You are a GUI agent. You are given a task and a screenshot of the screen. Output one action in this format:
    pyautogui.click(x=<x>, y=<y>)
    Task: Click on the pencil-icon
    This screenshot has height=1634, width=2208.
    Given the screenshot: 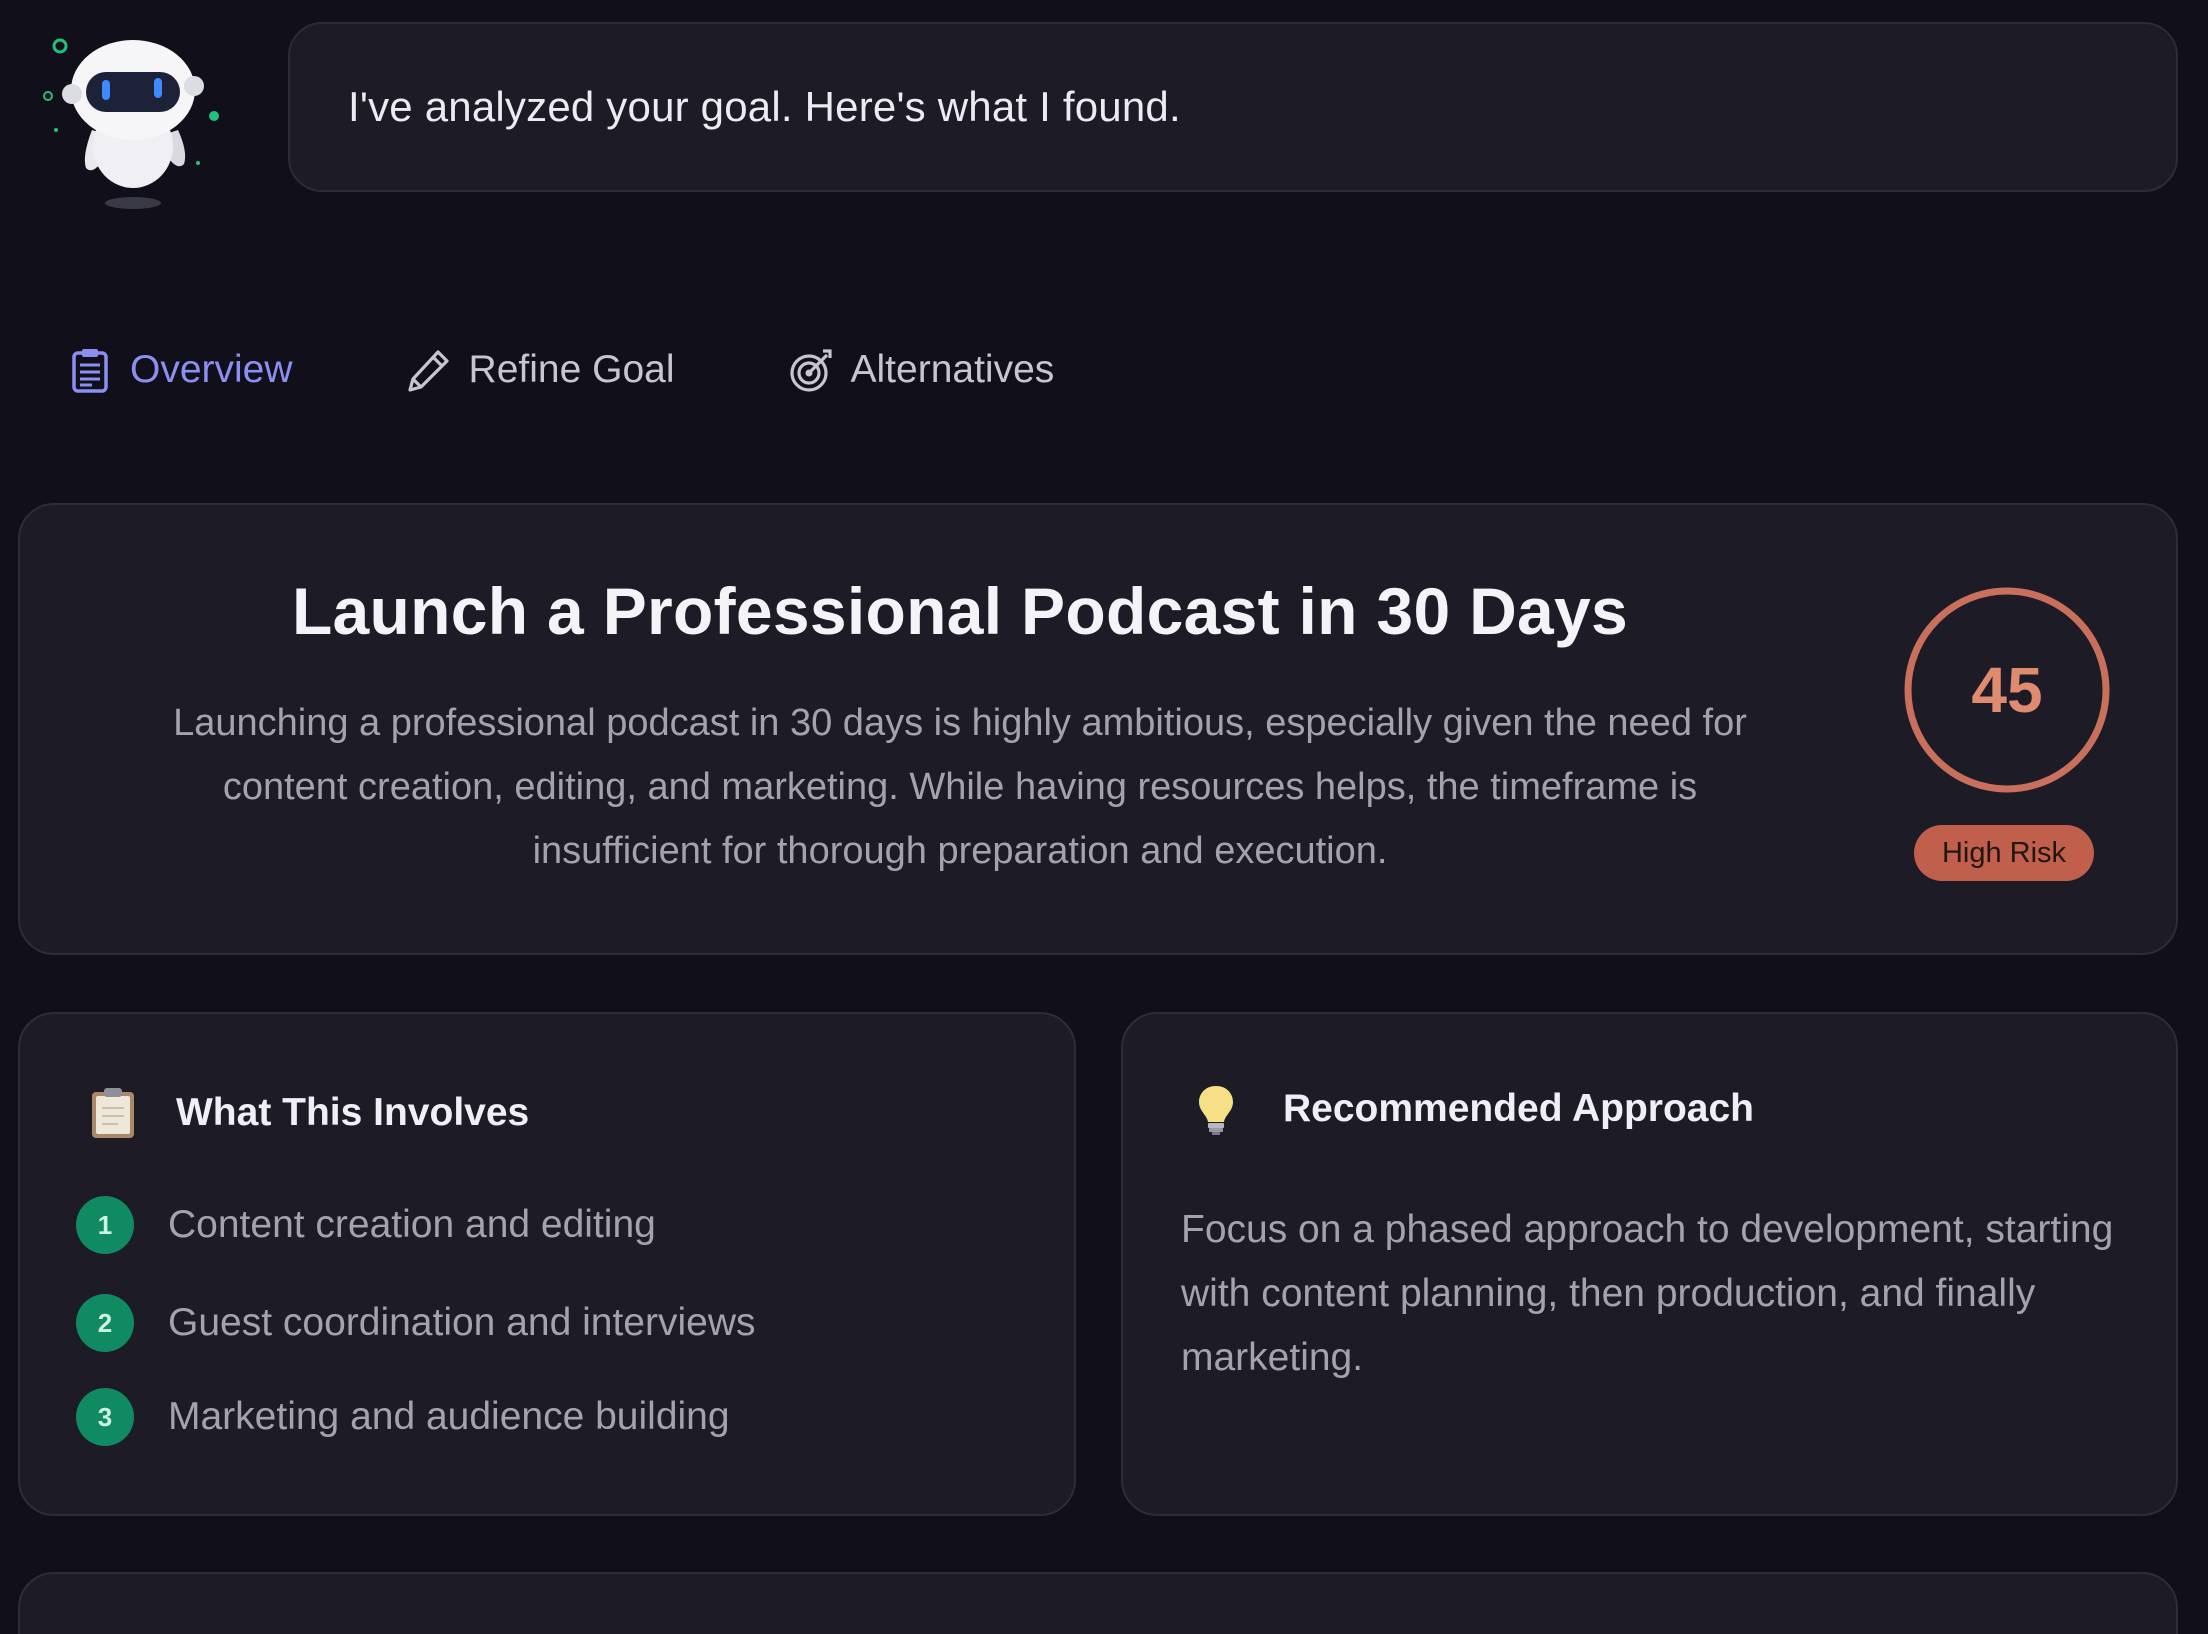 What is the action you would take?
    pyautogui.click(x=428, y=371)
    